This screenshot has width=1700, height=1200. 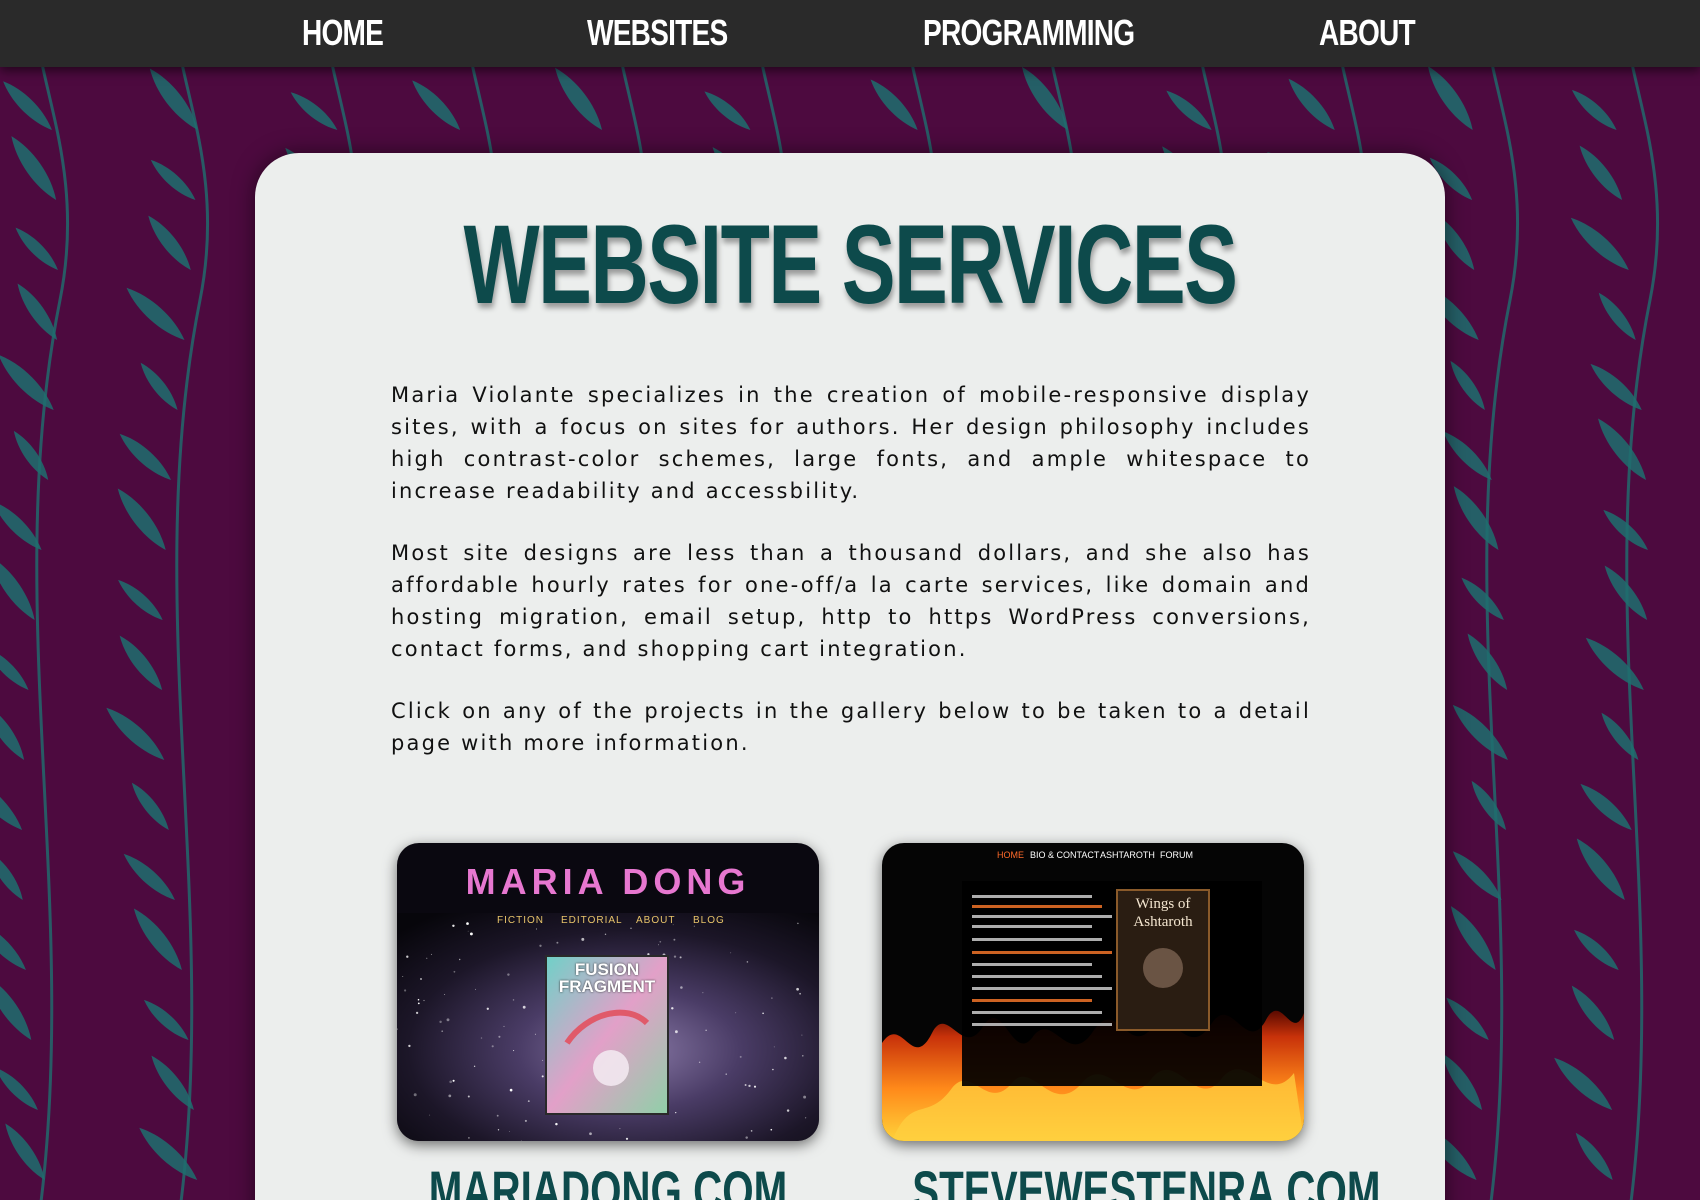 What do you see at coordinates (709, 920) in the screenshot?
I see `thumb-menu-item: BLOG` at bounding box center [709, 920].